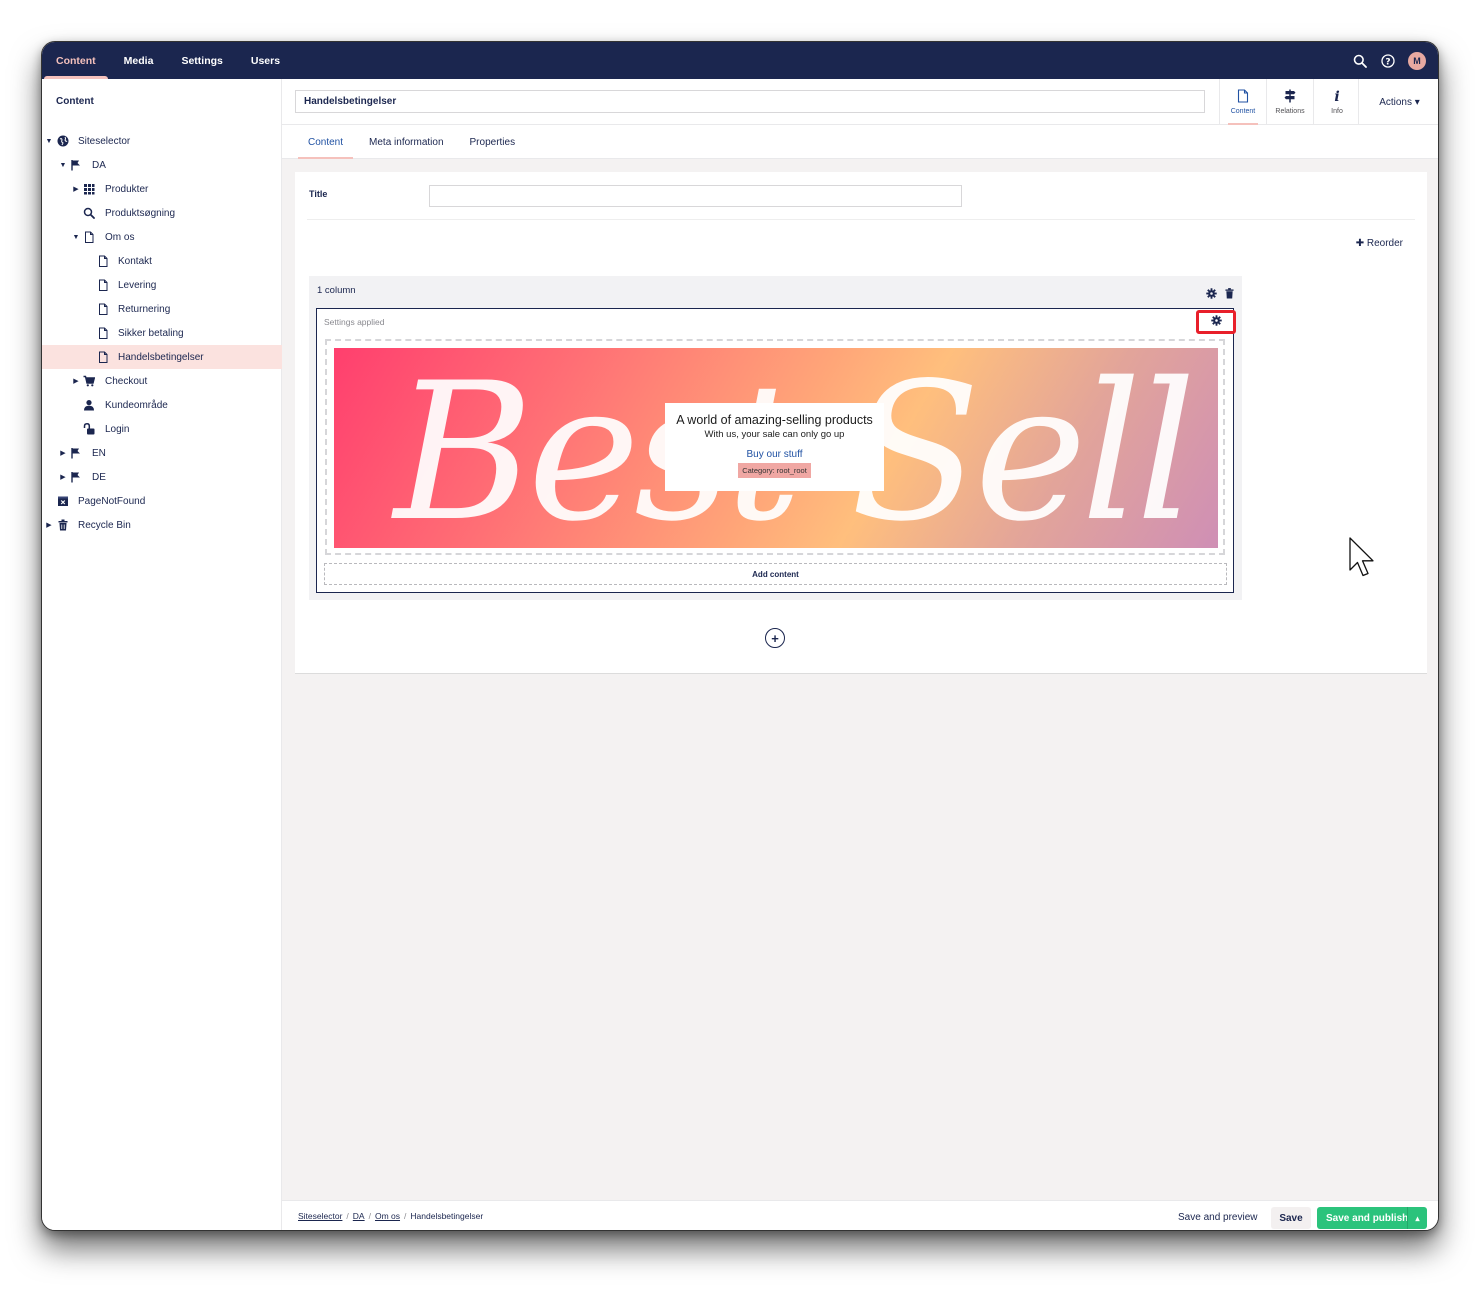 The height and width of the screenshot is (1305, 1480). I want to click on app-content: Content, so click(1242, 102).